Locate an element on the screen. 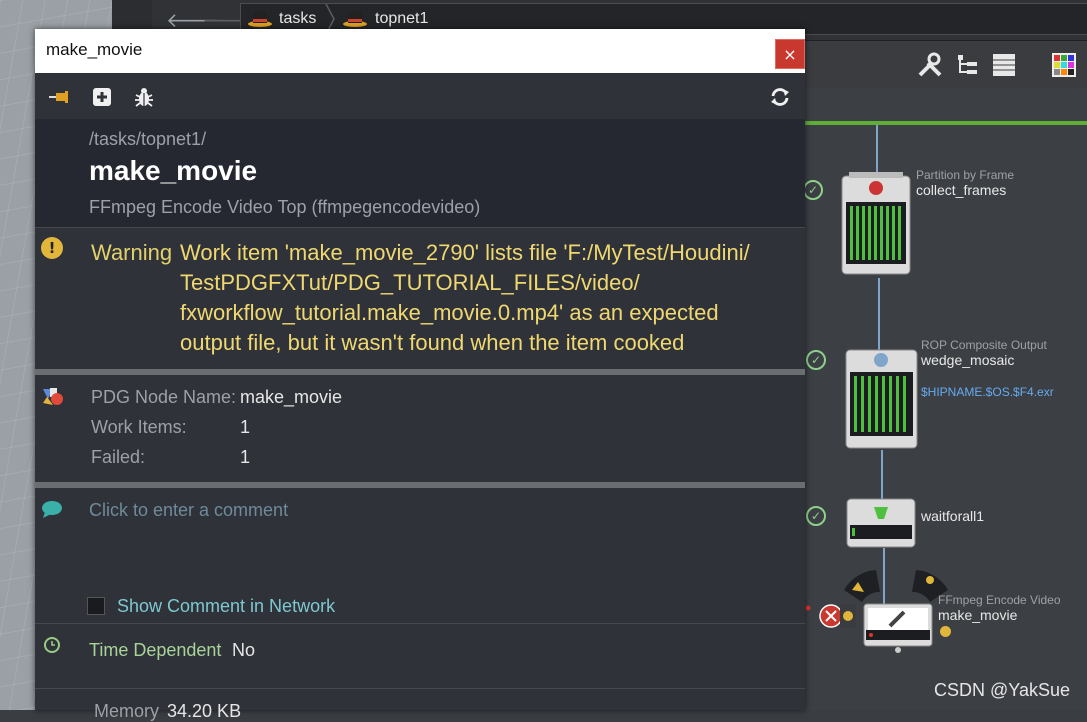  node-name: make_movie is located at coordinates (173, 170).